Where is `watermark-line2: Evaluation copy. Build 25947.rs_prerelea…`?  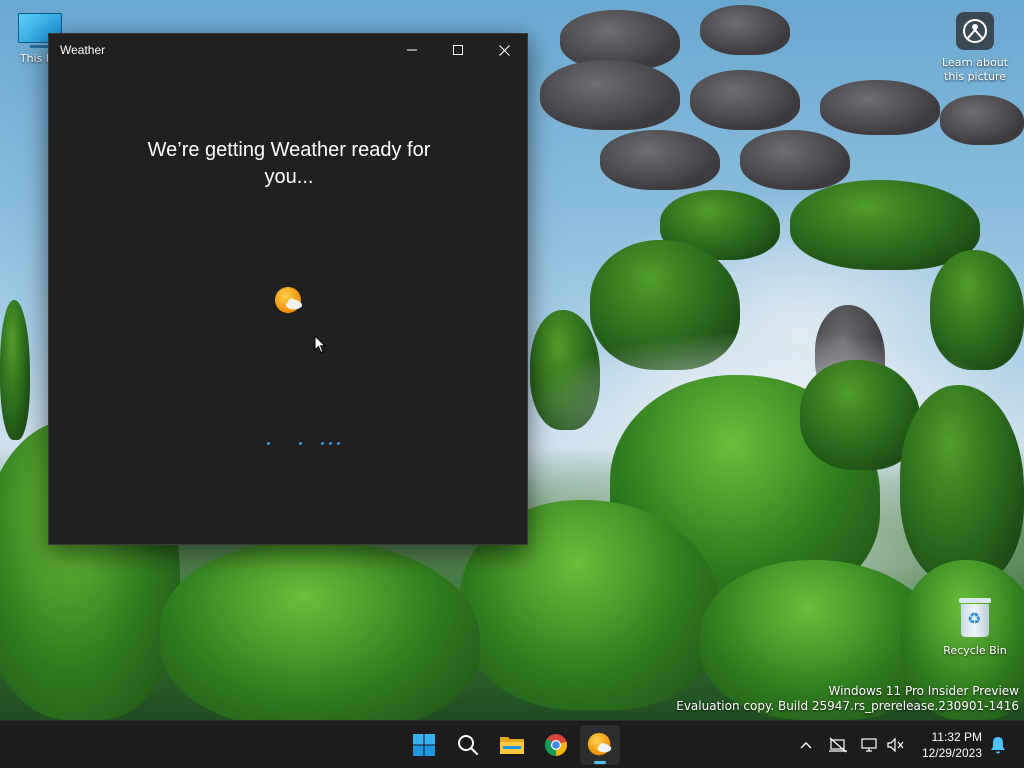 watermark-line2: Evaluation copy. Build 25947.rs_prerelea… is located at coordinates (847, 706).